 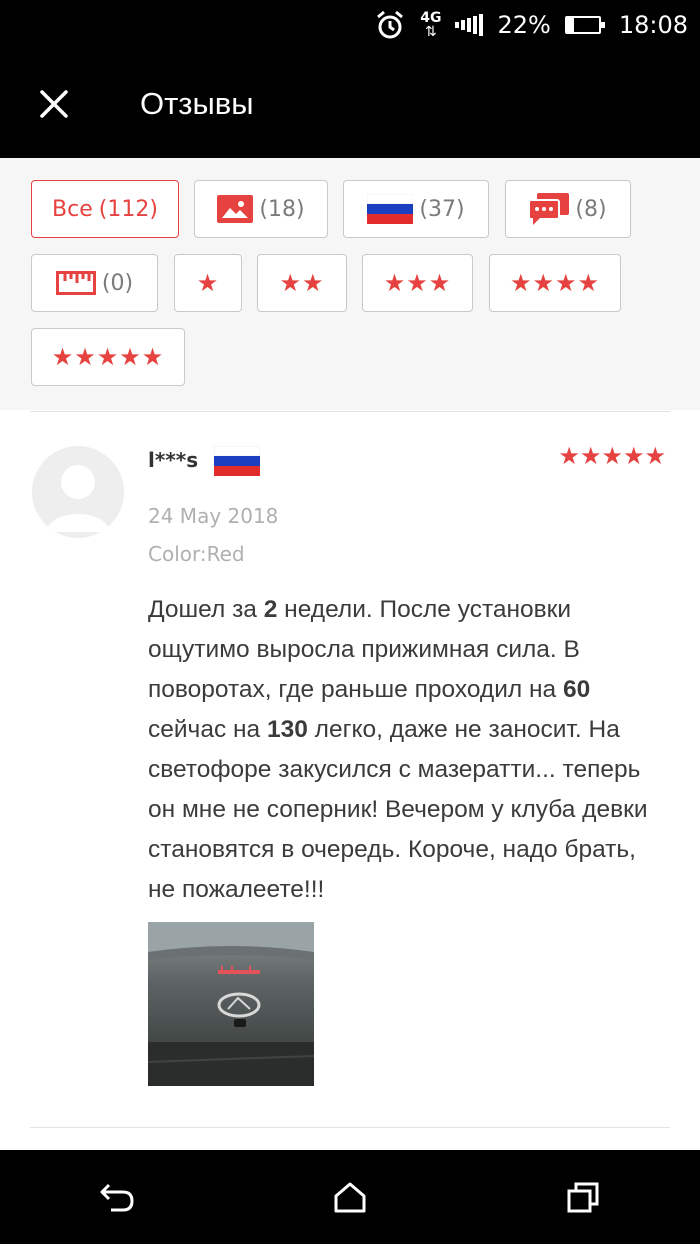 I want to click on filter-all: Все (112), so click(x=105, y=209).